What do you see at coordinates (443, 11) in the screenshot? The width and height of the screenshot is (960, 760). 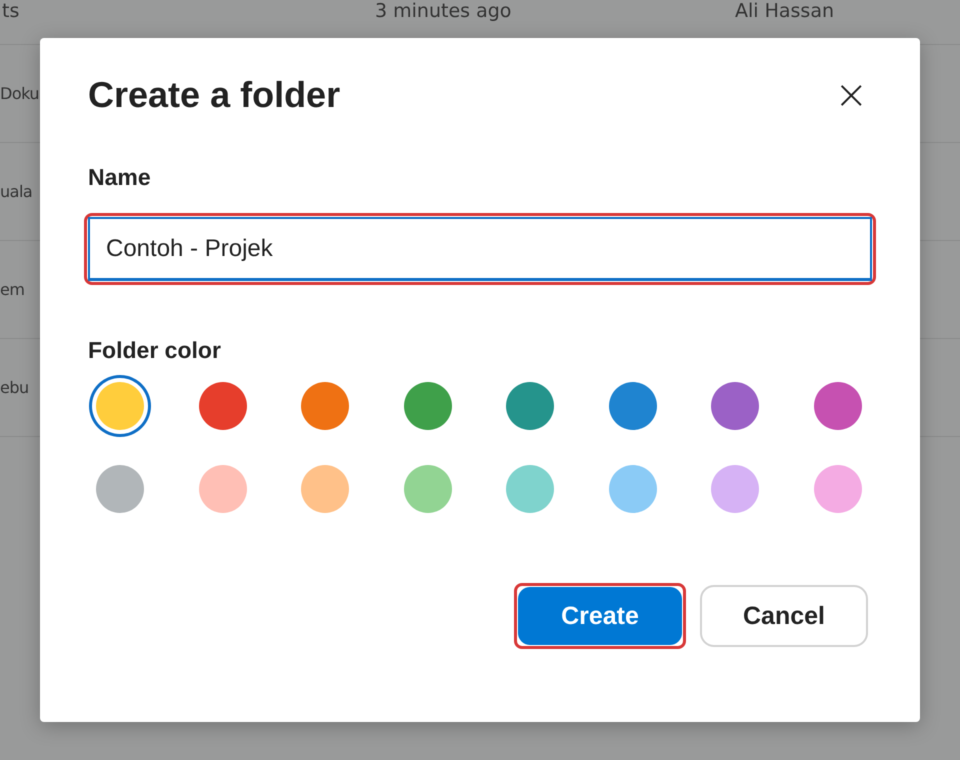 I see `list-cell: 3 minutes ago` at bounding box center [443, 11].